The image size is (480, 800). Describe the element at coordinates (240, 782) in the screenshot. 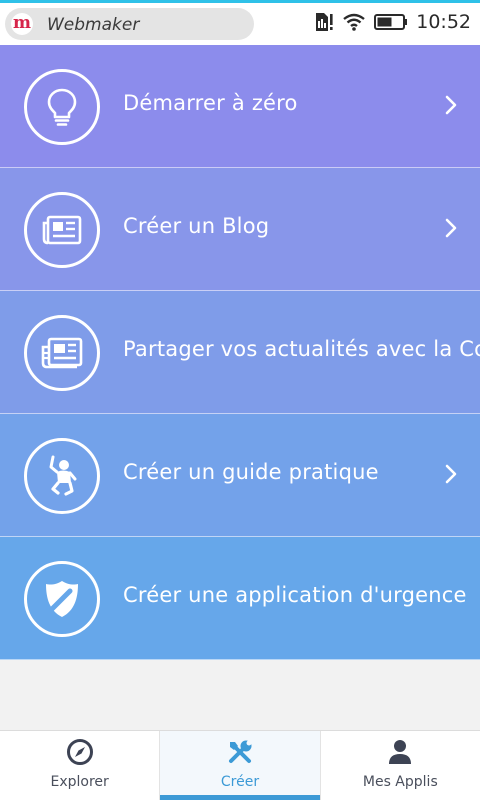

I see `tab-label: Créer` at that location.